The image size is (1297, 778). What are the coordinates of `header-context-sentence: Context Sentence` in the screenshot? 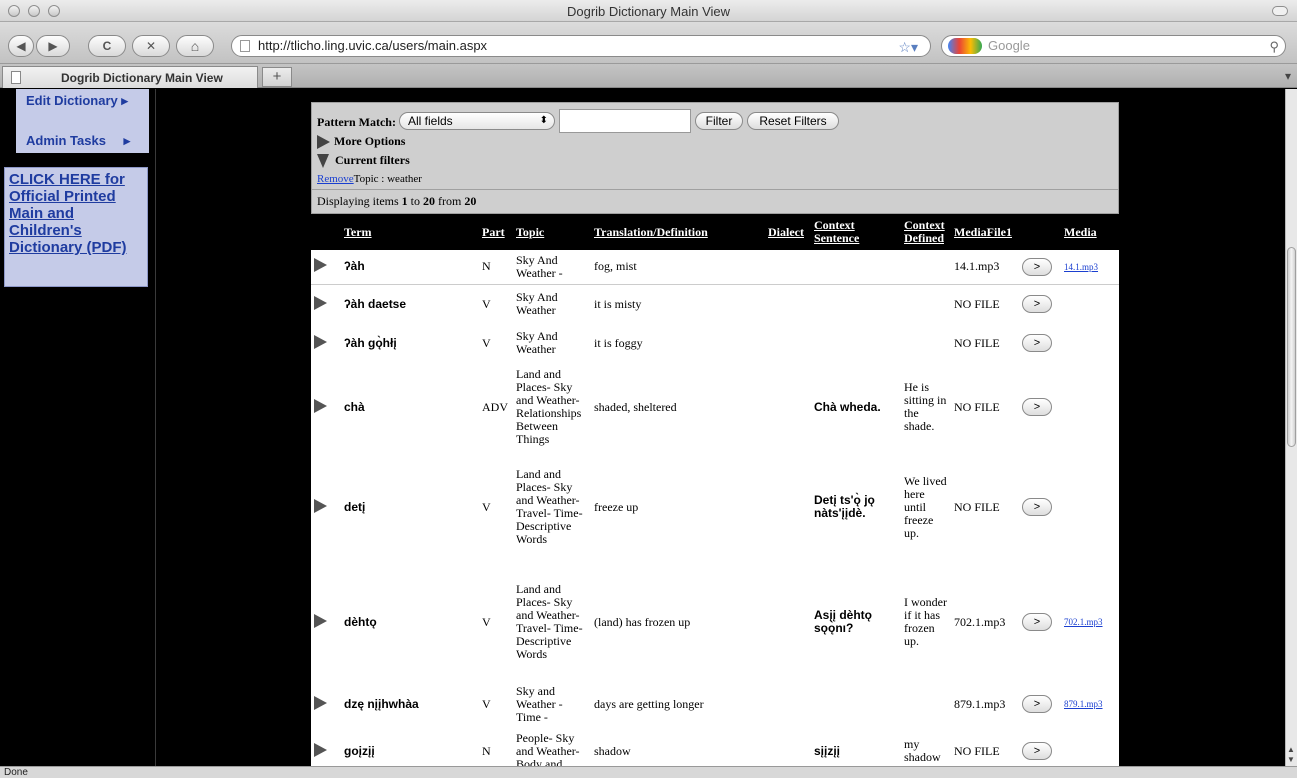 It's located at (856, 232).